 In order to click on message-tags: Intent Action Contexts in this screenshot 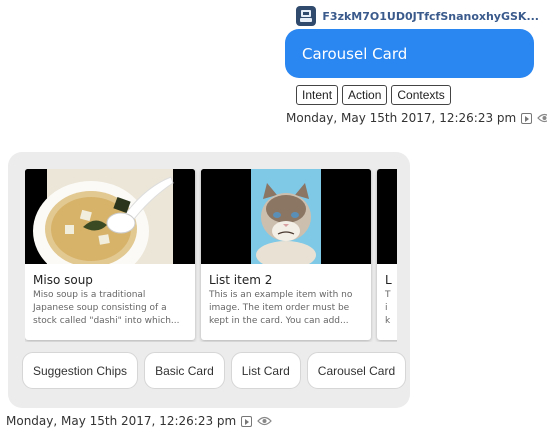, I will do `click(373, 95)`.